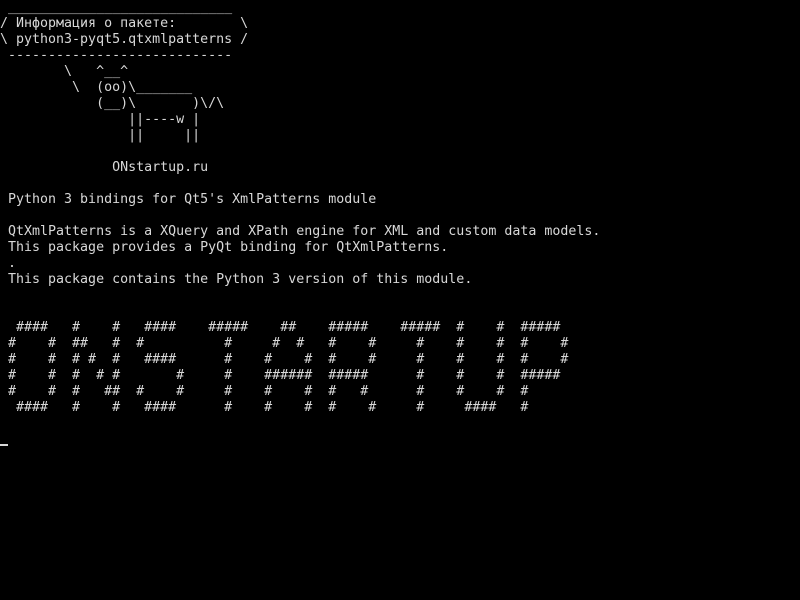  I want to click on banner-art-line: # # ## # # # # # # # # # # # #, so click(284, 343).